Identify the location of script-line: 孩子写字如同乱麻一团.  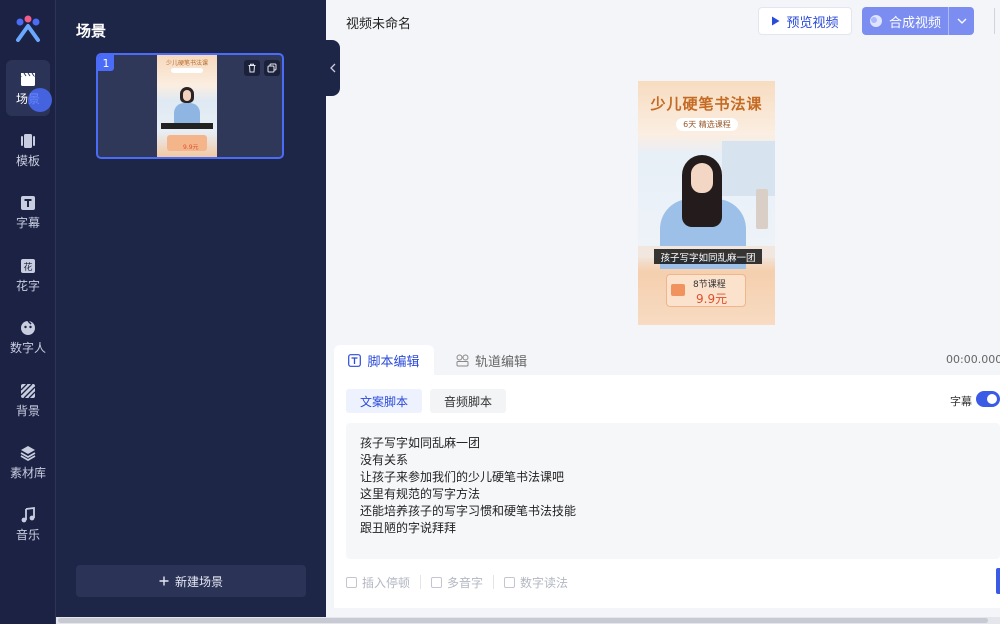
(420, 443).